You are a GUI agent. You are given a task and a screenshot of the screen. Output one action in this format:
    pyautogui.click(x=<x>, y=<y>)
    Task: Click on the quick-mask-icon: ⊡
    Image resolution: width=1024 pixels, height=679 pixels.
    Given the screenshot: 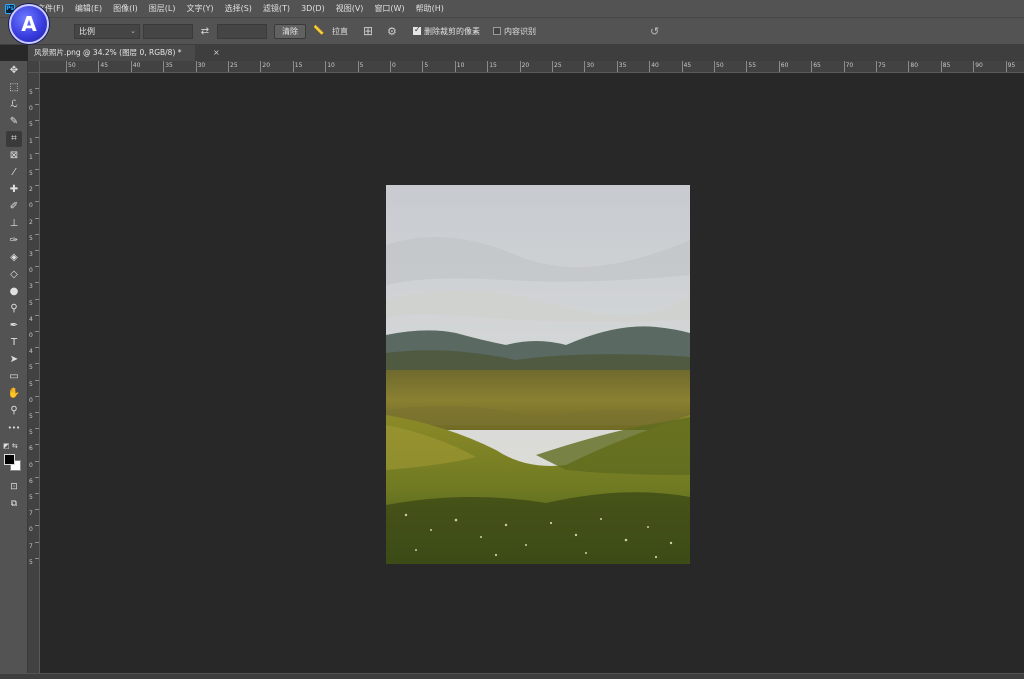 What is the action you would take?
    pyautogui.click(x=14, y=487)
    